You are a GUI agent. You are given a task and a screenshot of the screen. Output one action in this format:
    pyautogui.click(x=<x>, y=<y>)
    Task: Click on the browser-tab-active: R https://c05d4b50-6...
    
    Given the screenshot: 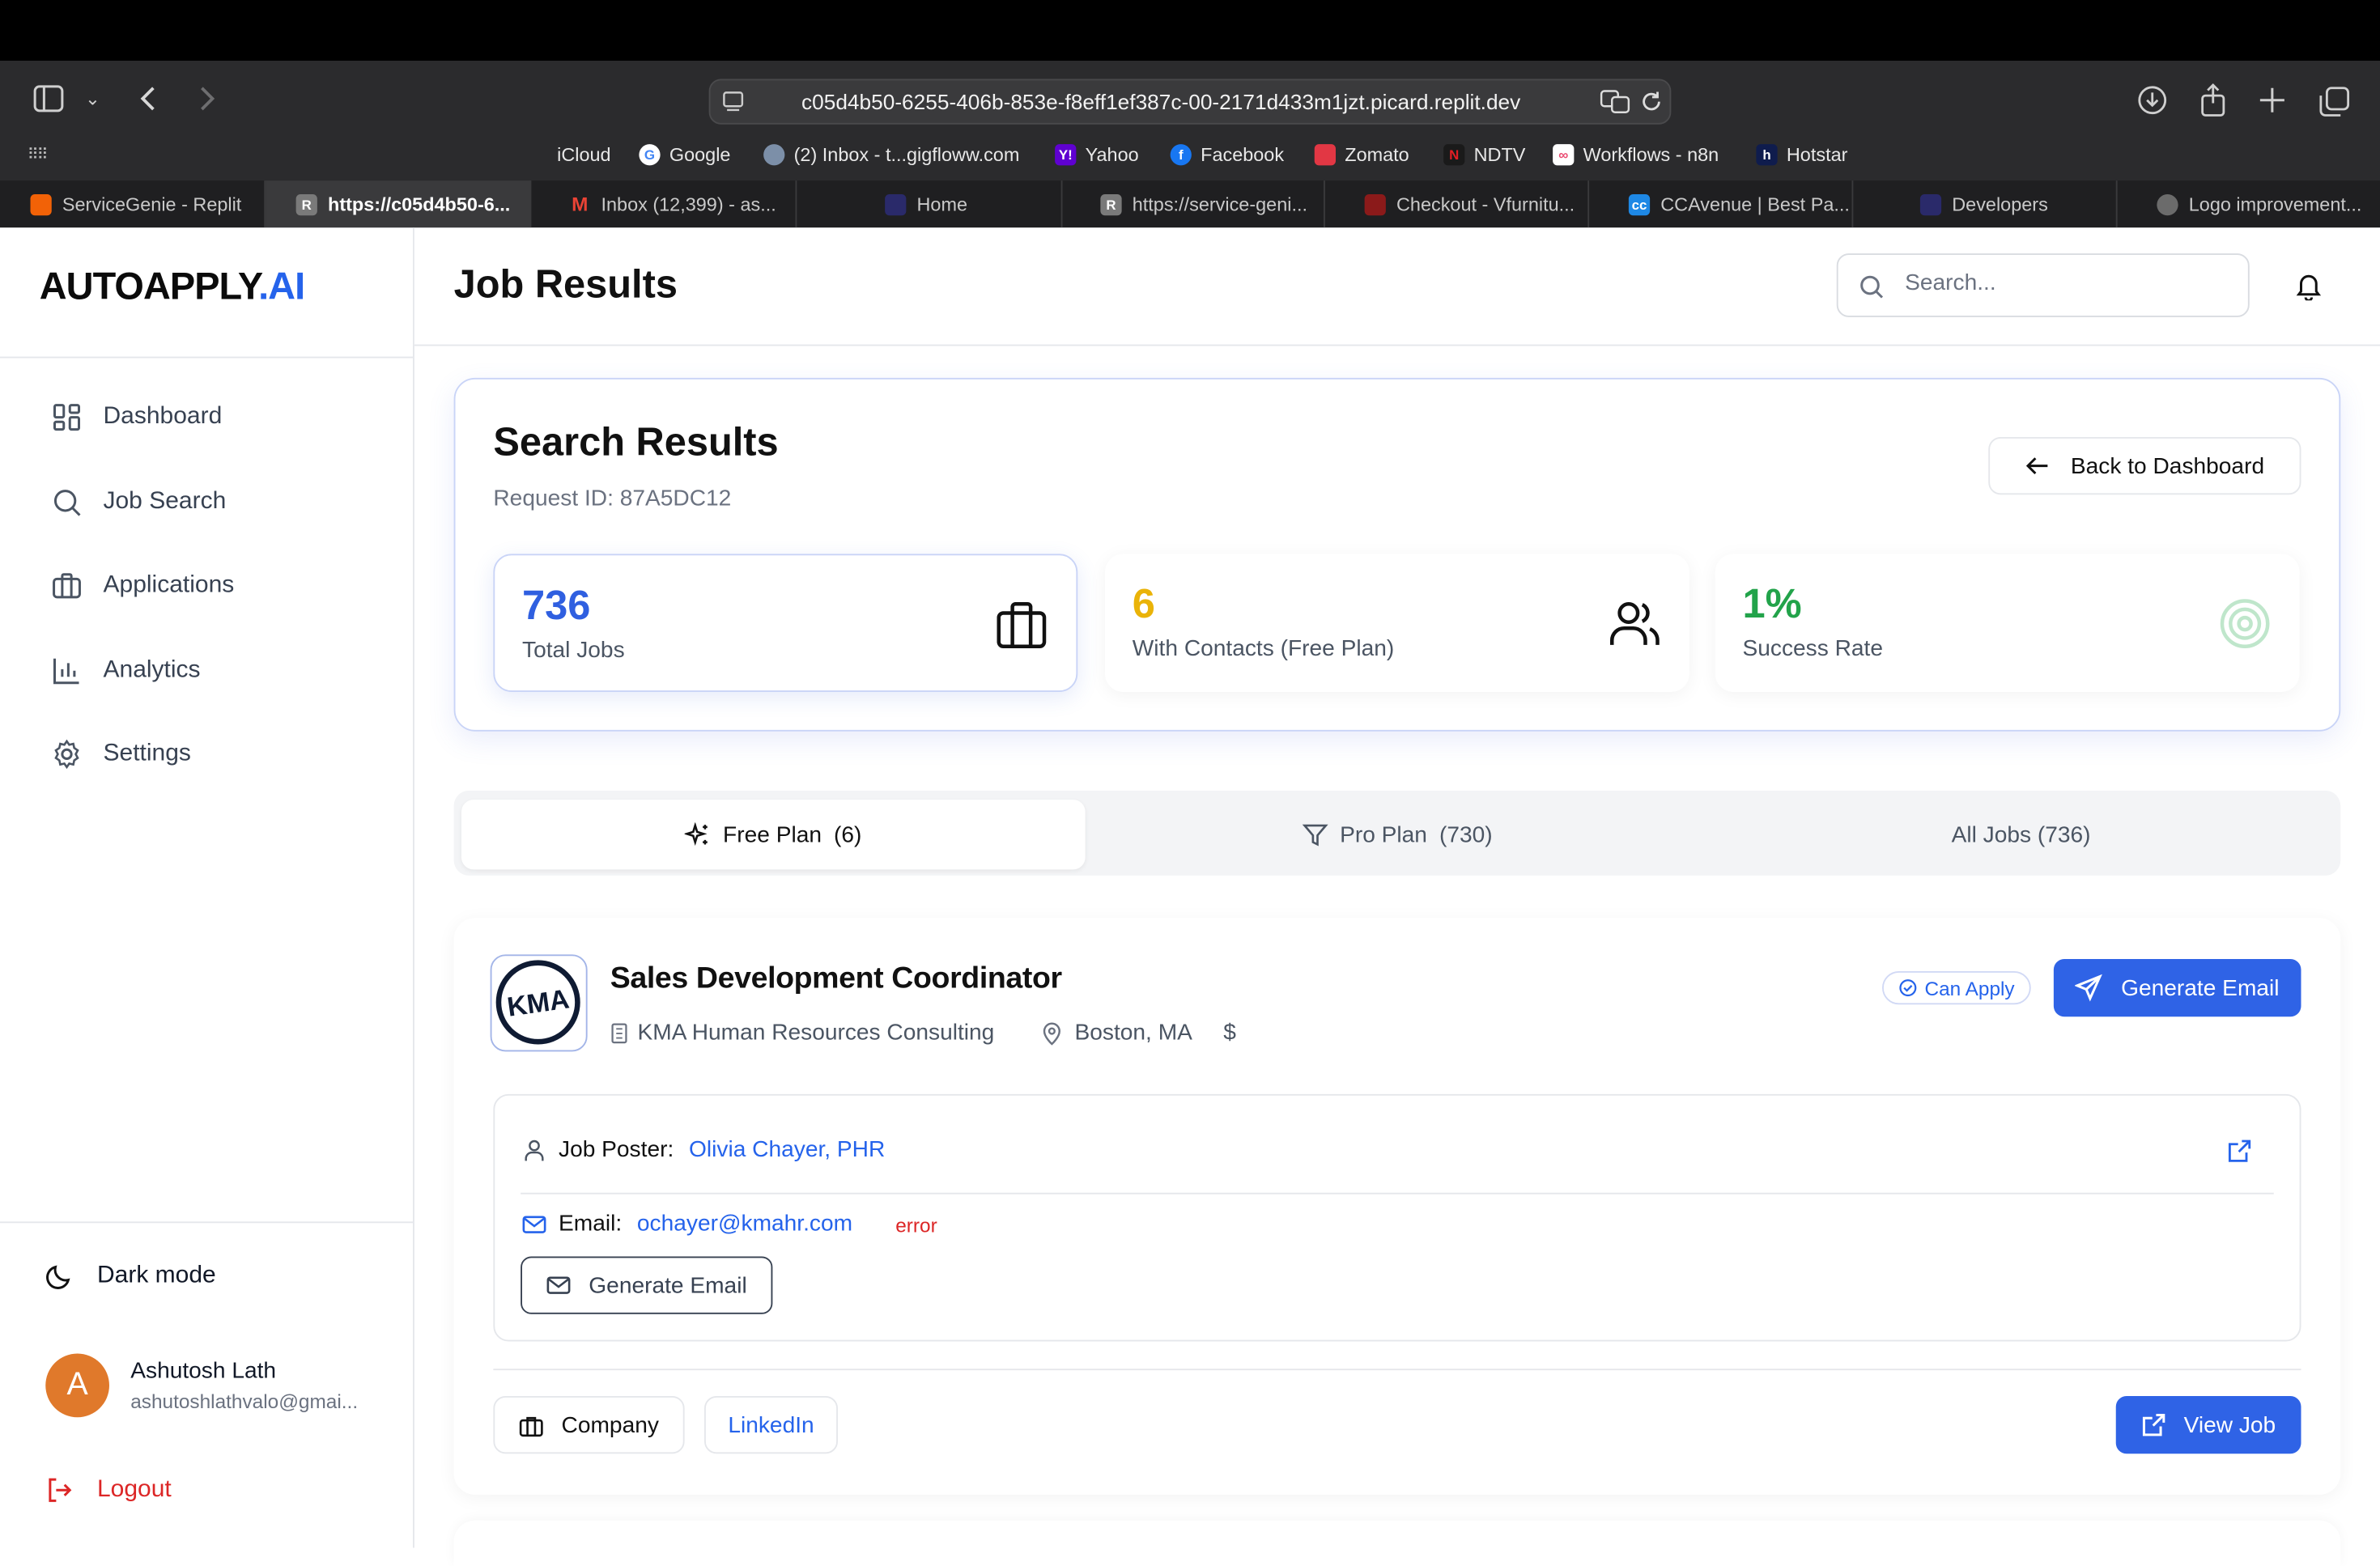 What is the action you would take?
    pyautogui.click(x=399, y=204)
    